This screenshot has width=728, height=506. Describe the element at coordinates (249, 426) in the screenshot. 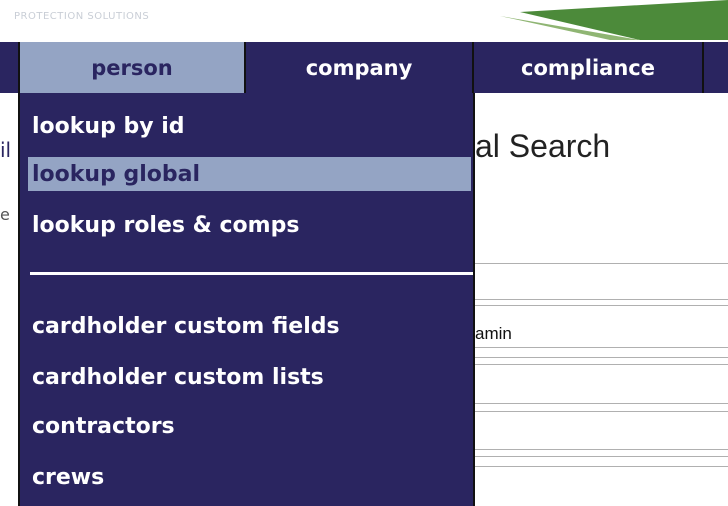

I see `menu-item-contractors: contractors` at that location.